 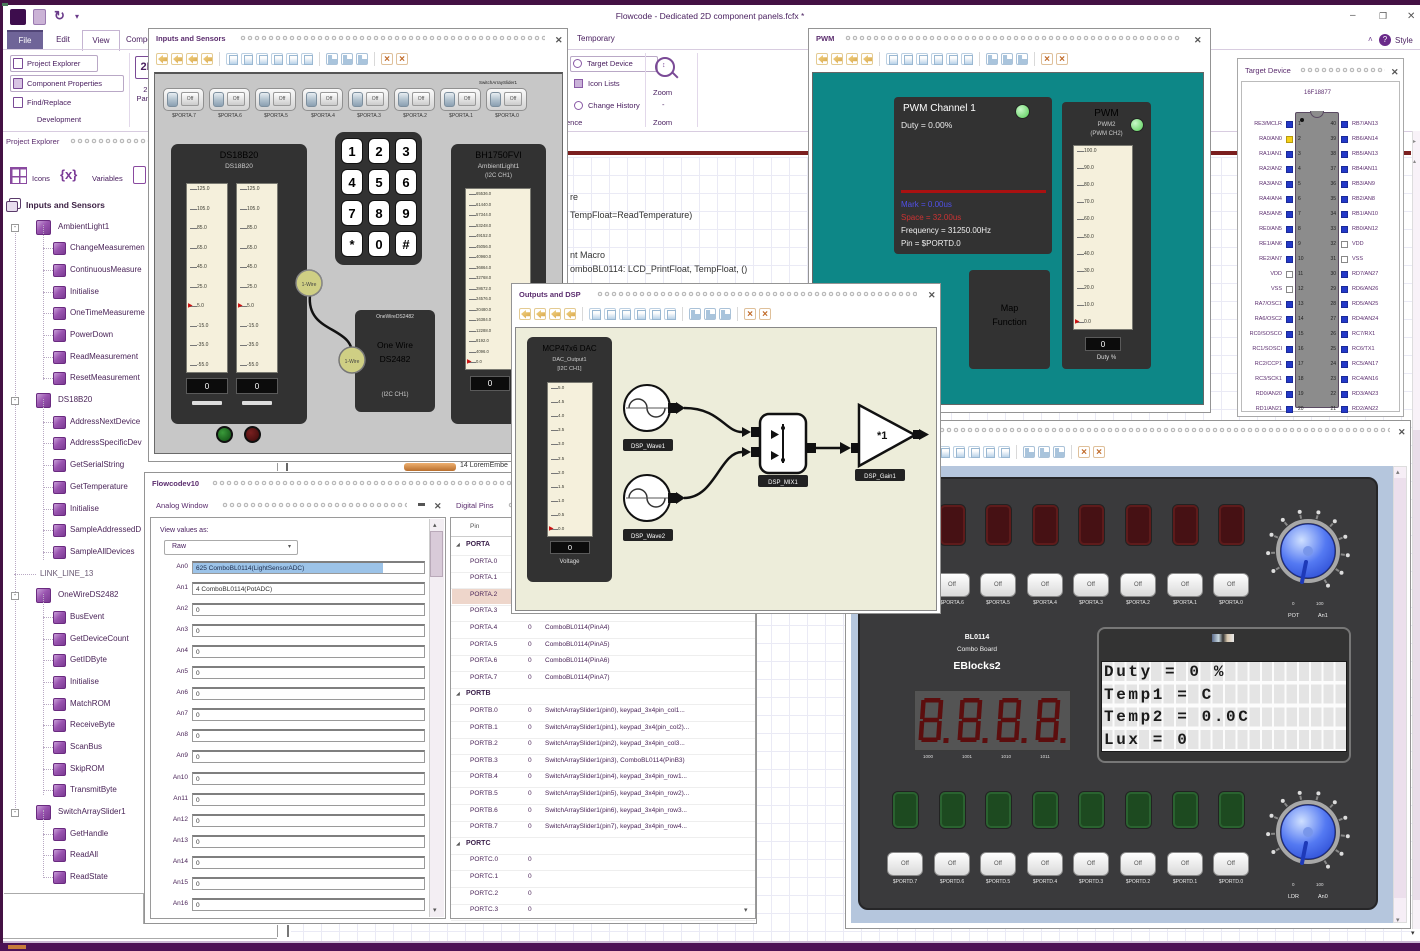 I want to click on svg-text: DSP_Wave1, so click(x=648, y=447).